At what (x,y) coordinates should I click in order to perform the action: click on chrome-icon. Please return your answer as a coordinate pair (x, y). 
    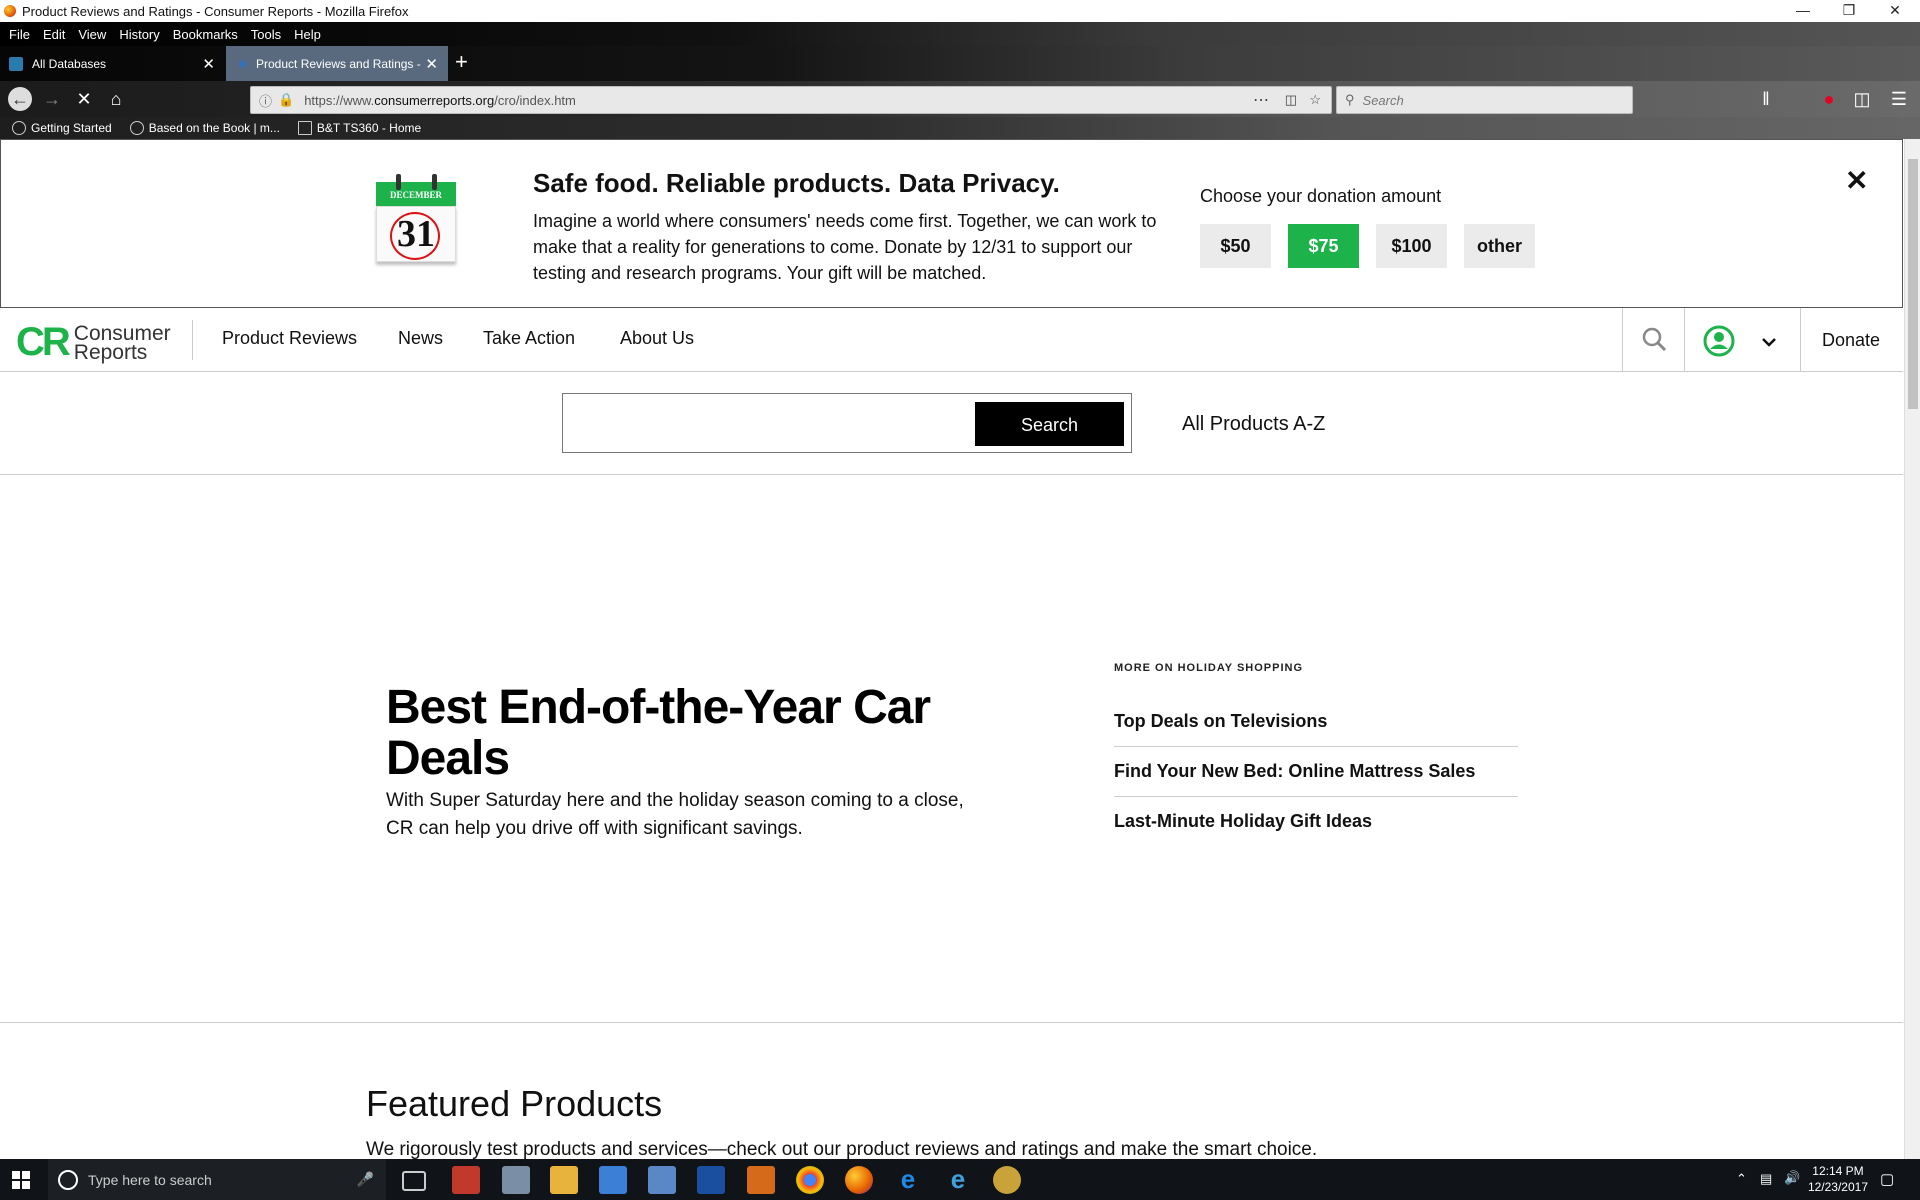
    Looking at the image, I should click on (810, 1180).